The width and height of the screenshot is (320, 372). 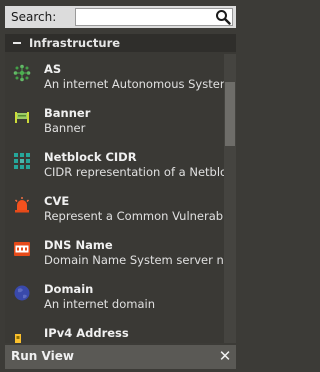 I want to click on entity-name: Netblock CIDR, so click(x=90, y=157).